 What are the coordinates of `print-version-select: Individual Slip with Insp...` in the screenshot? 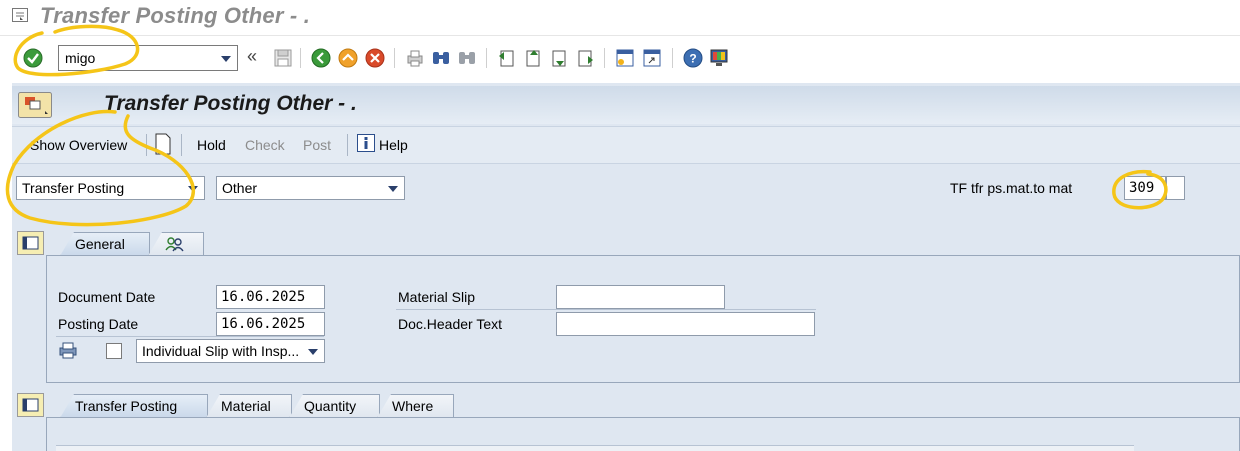 It's located at (230, 351).